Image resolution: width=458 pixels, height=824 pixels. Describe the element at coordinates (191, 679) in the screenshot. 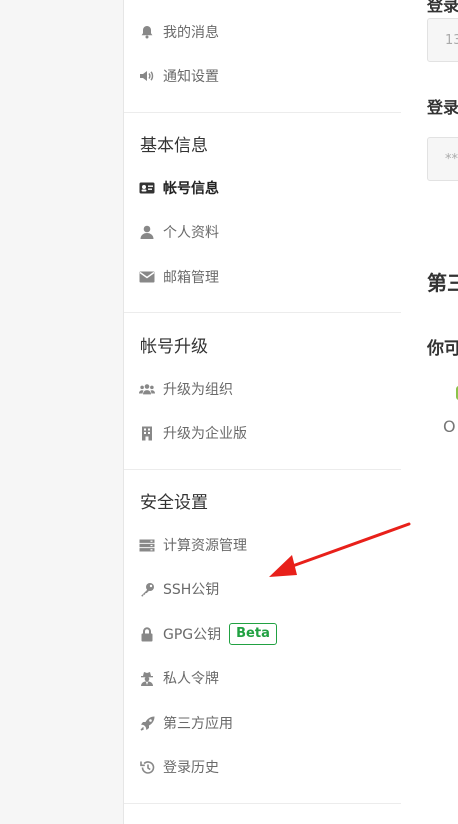

I see `sidebar-item-label: 私人令牌` at that location.